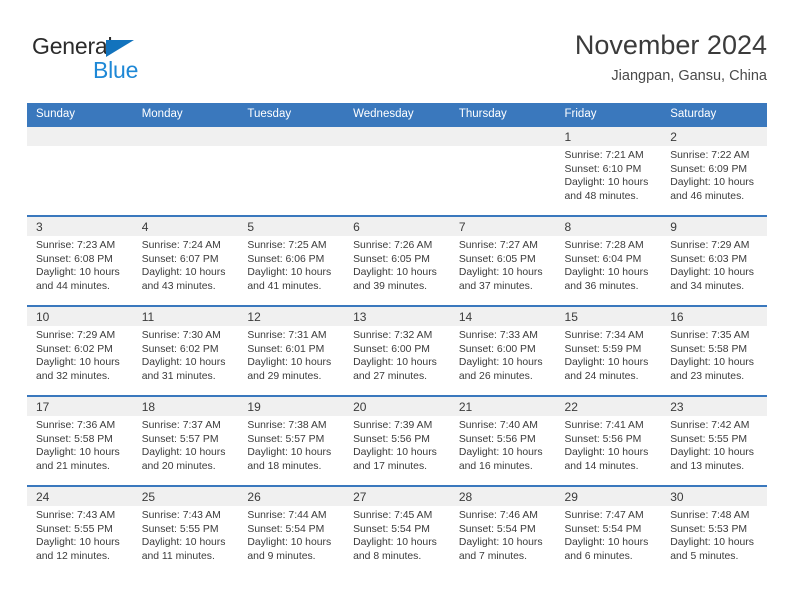 The width and height of the screenshot is (792, 612). What do you see at coordinates (180, 349) in the screenshot?
I see `sunset-text: Sunset: 6:02 PM` at bounding box center [180, 349].